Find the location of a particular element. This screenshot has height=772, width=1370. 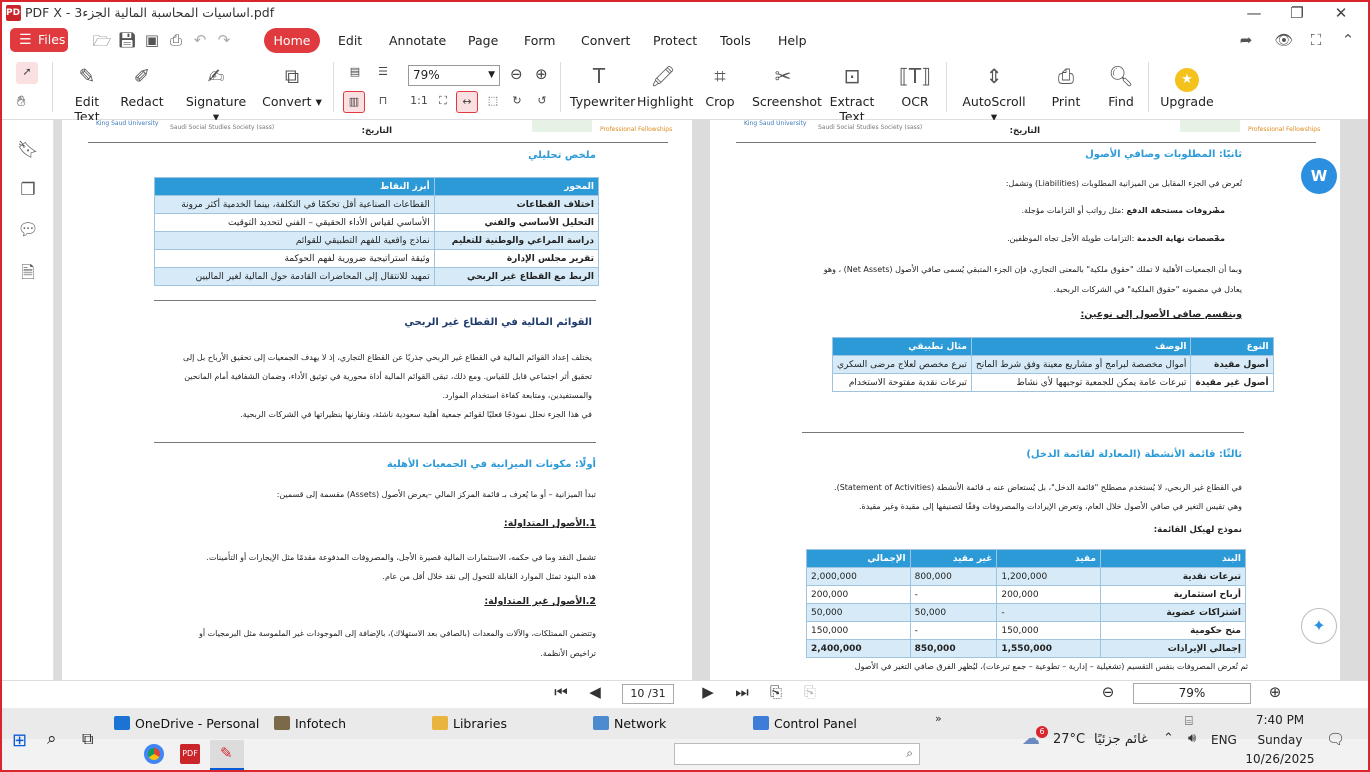

menu-page: Page is located at coordinates (483, 40).